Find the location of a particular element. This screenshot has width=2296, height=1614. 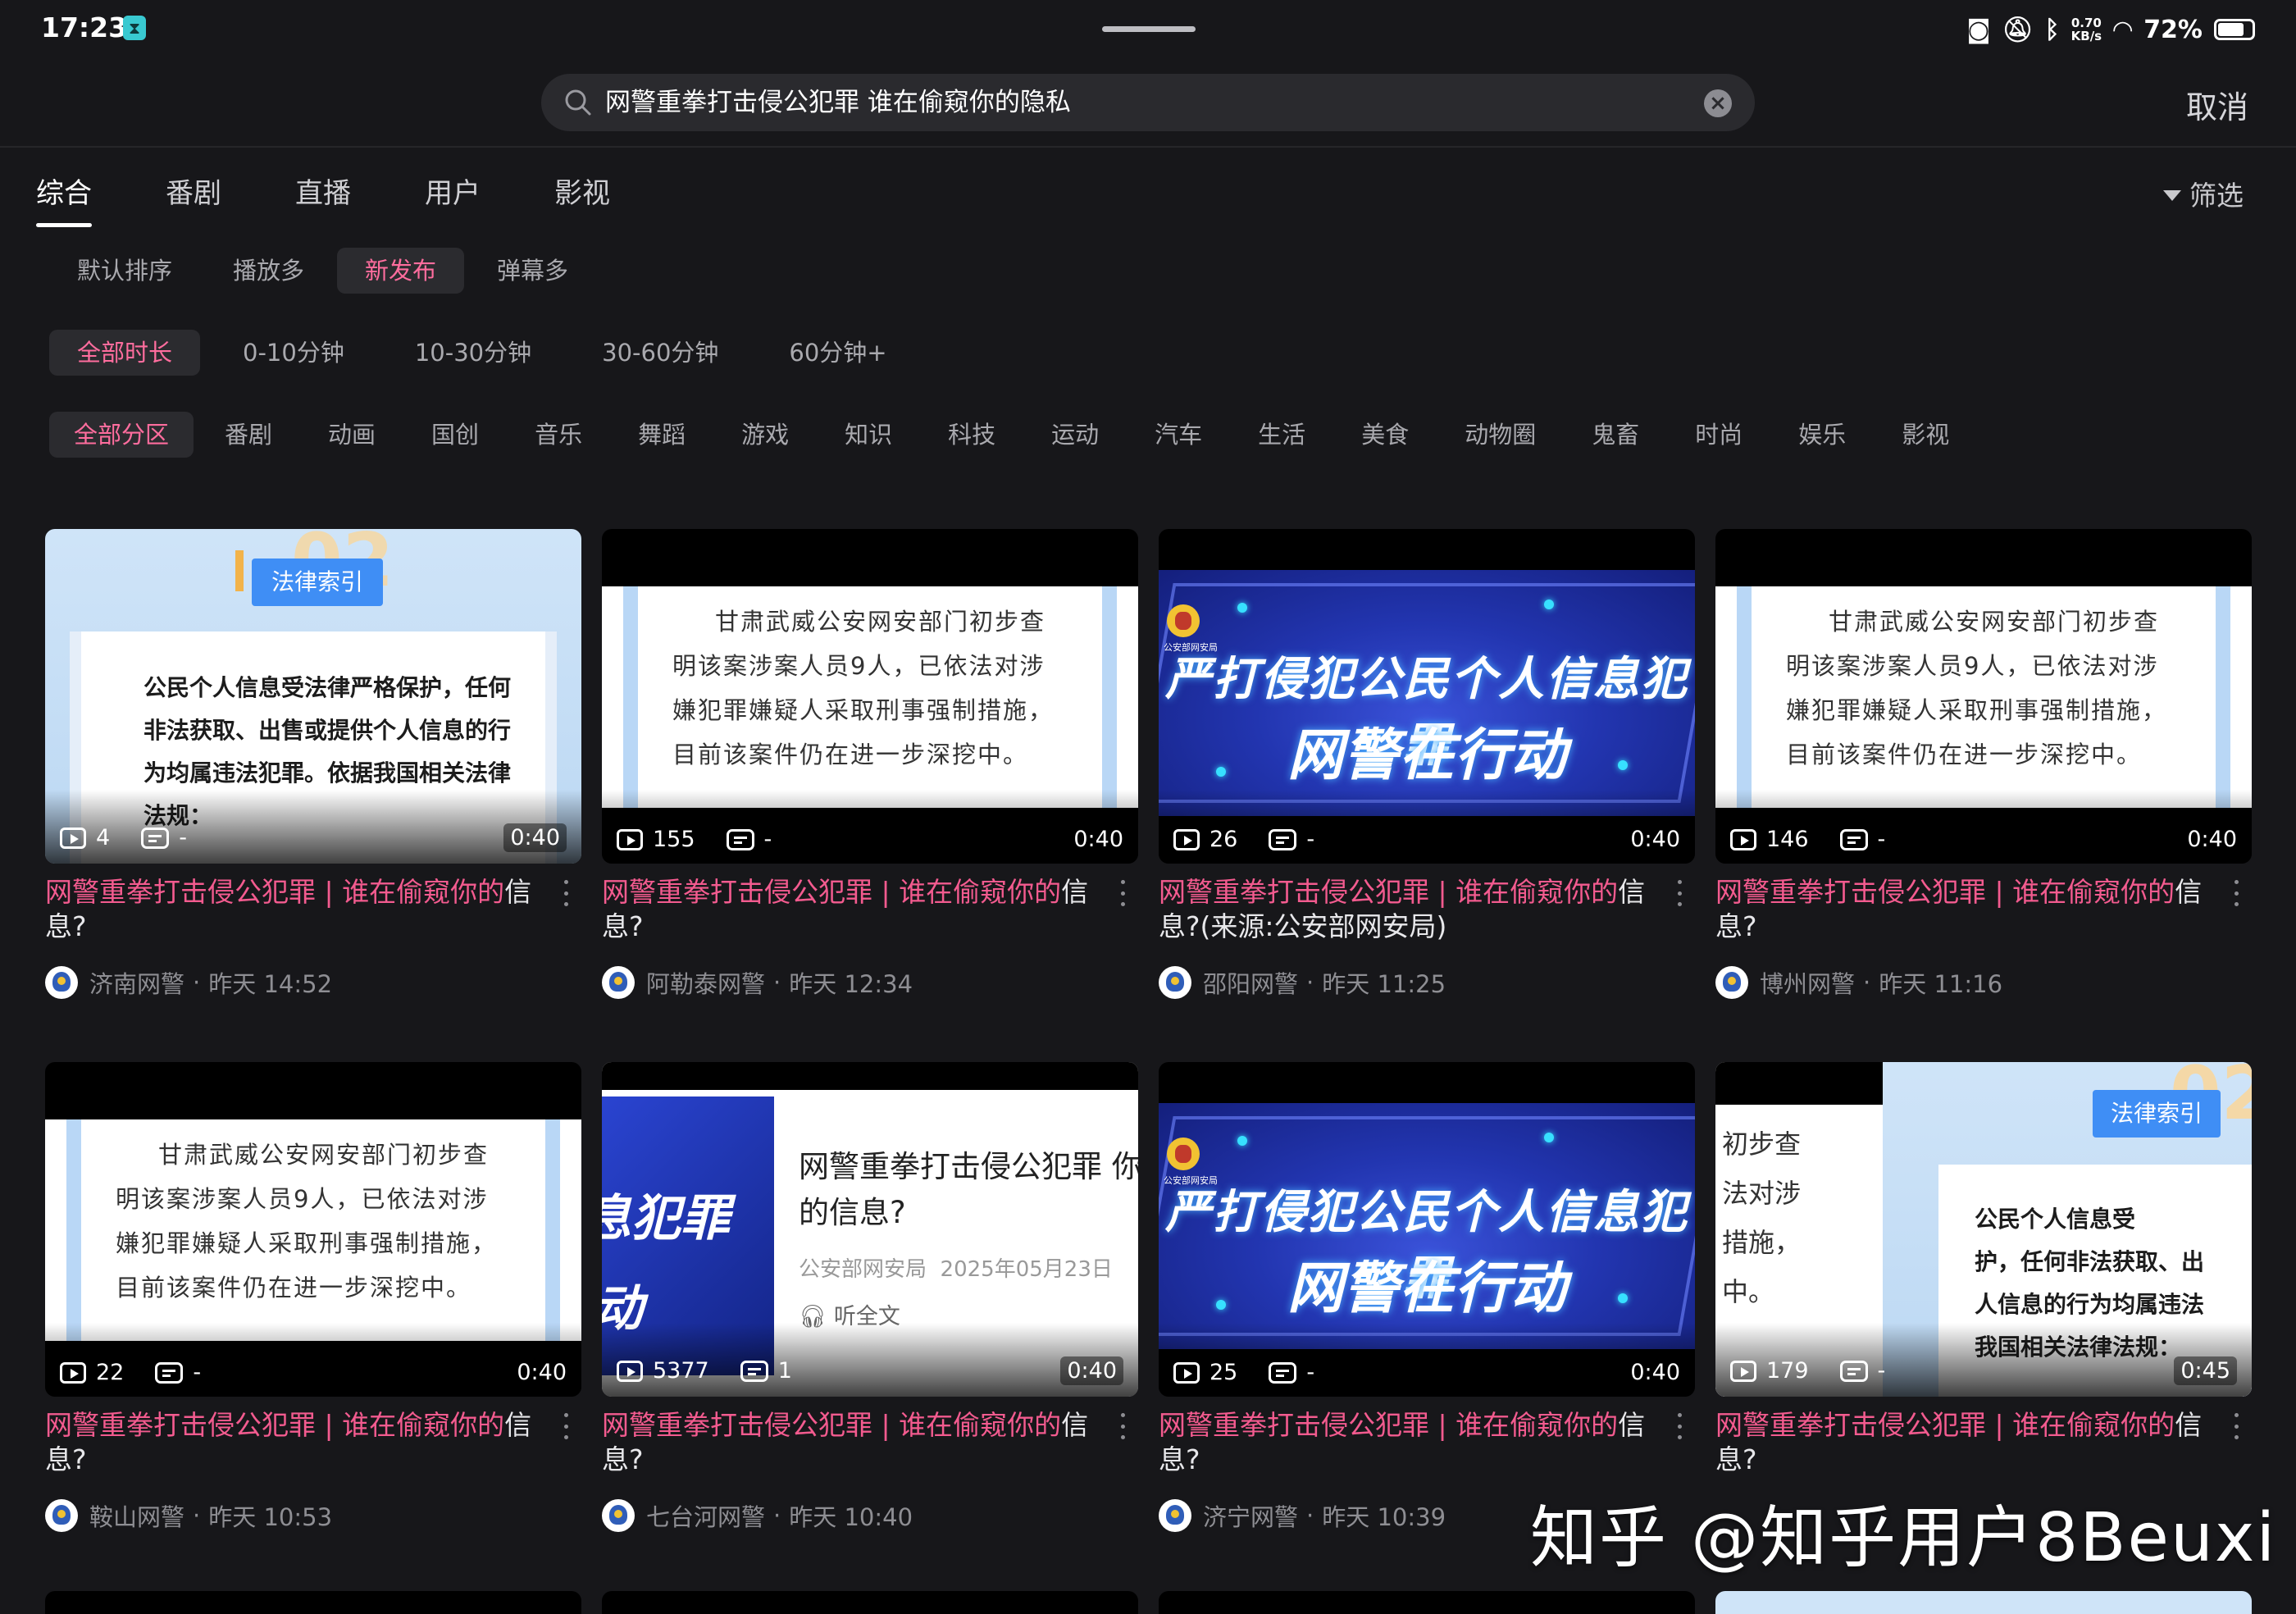

sort-chip-3: 弹幕多 is located at coordinates (532, 271).